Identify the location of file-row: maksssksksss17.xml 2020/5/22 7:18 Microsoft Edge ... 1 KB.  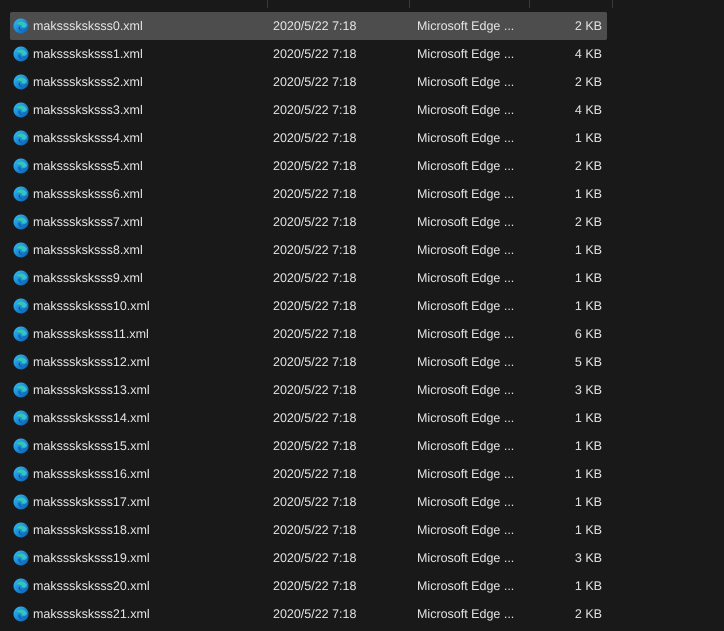
(308, 502).